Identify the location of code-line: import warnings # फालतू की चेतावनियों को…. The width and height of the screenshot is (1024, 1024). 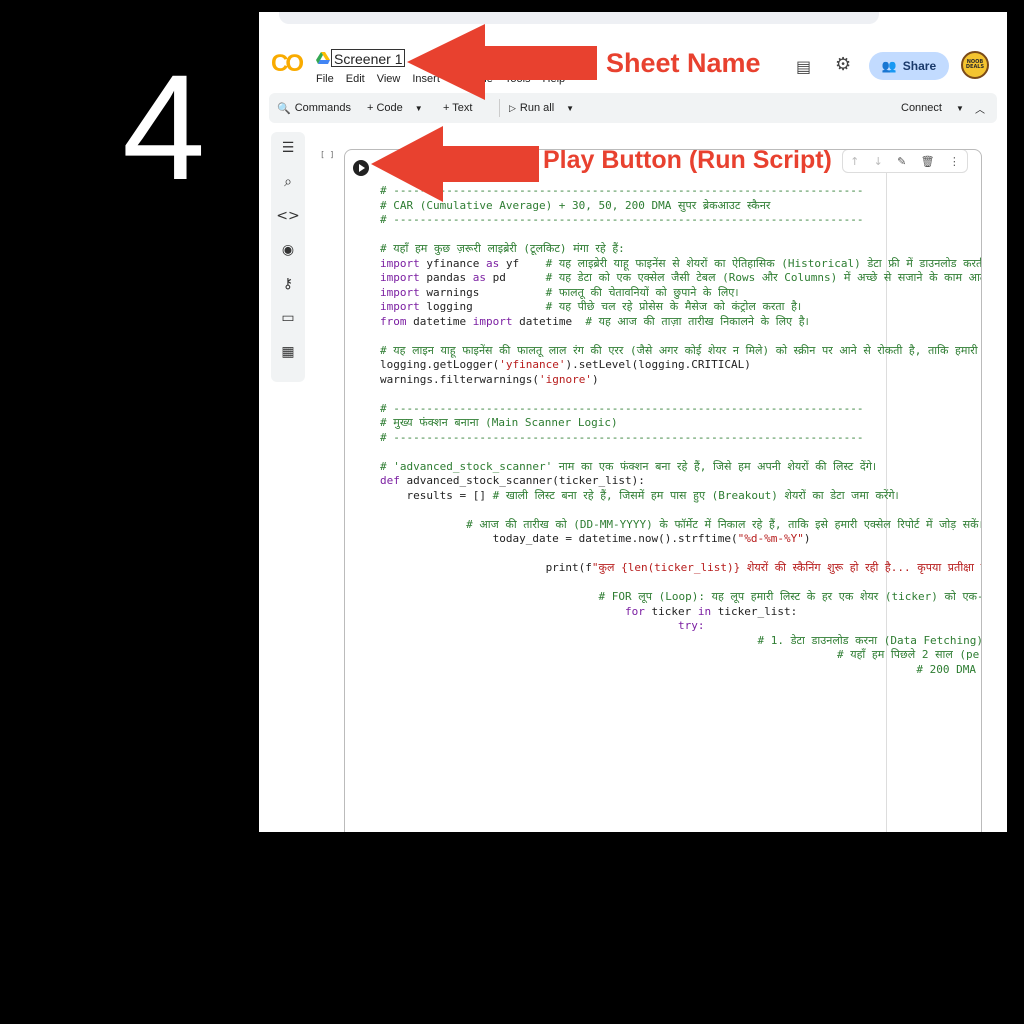
(559, 292).